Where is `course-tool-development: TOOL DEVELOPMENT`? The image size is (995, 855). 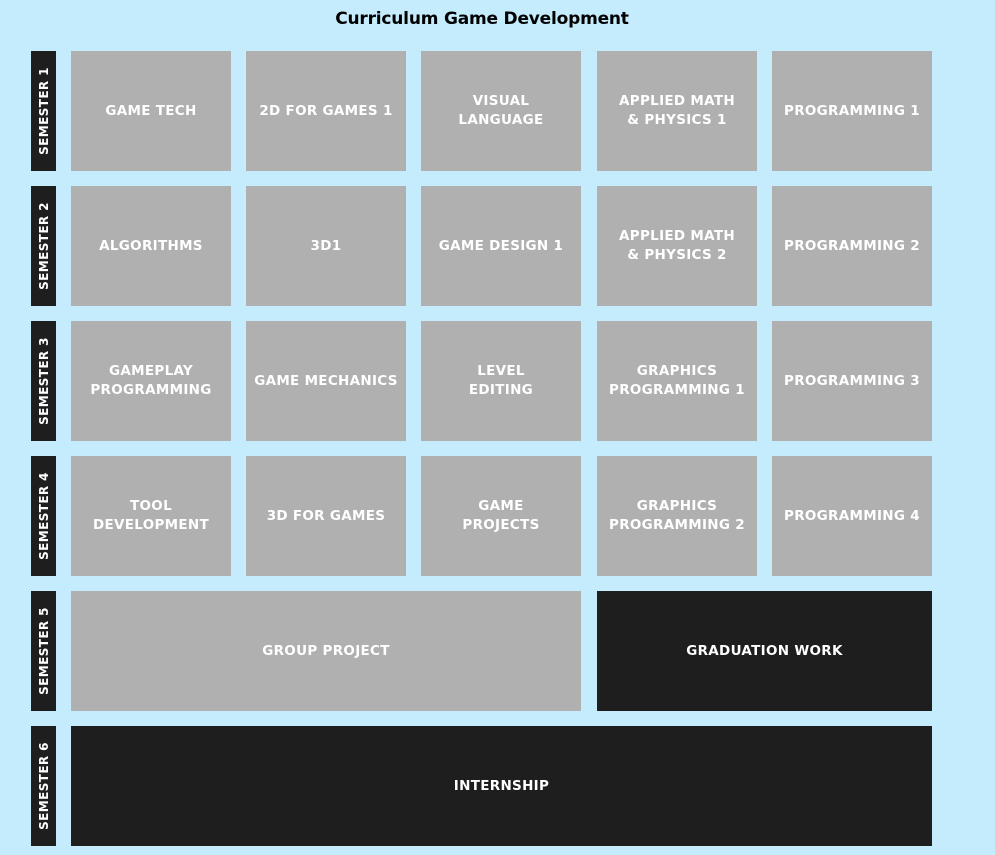
course-tool-development: TOOL DEVELOPMENT is located at coordinates (151, 516).